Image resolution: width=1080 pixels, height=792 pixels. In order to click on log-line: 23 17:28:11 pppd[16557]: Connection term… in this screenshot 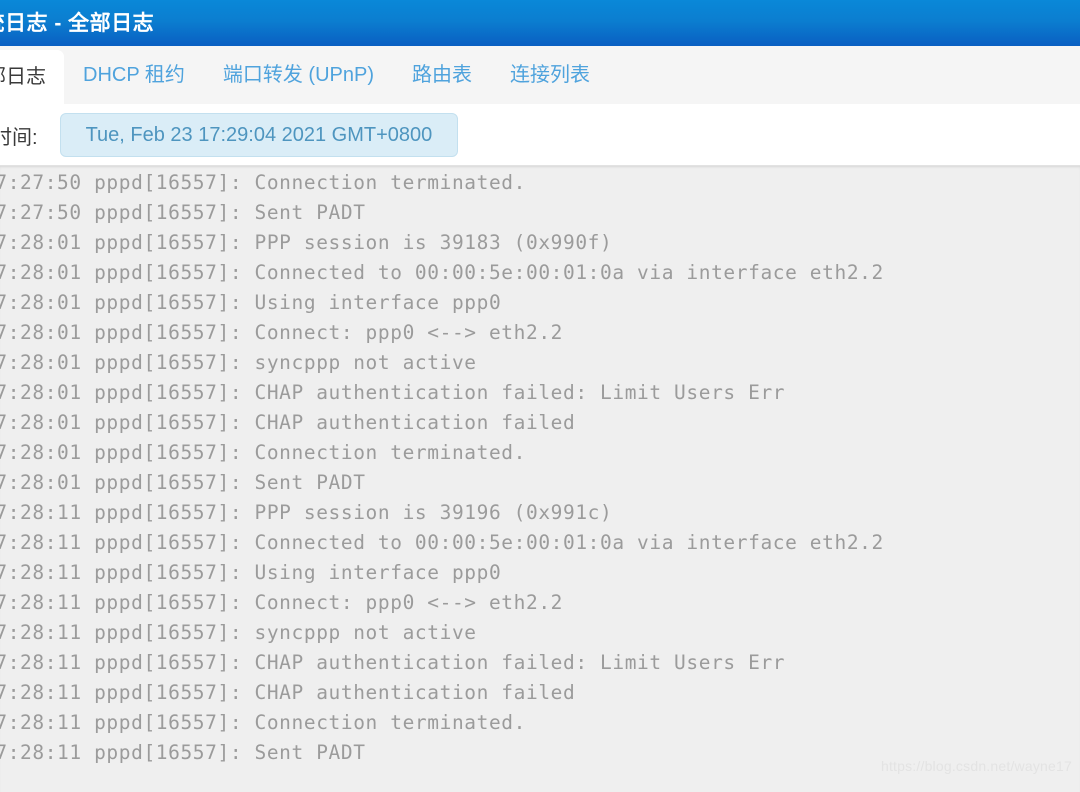, I will do `click(263, 722)`.